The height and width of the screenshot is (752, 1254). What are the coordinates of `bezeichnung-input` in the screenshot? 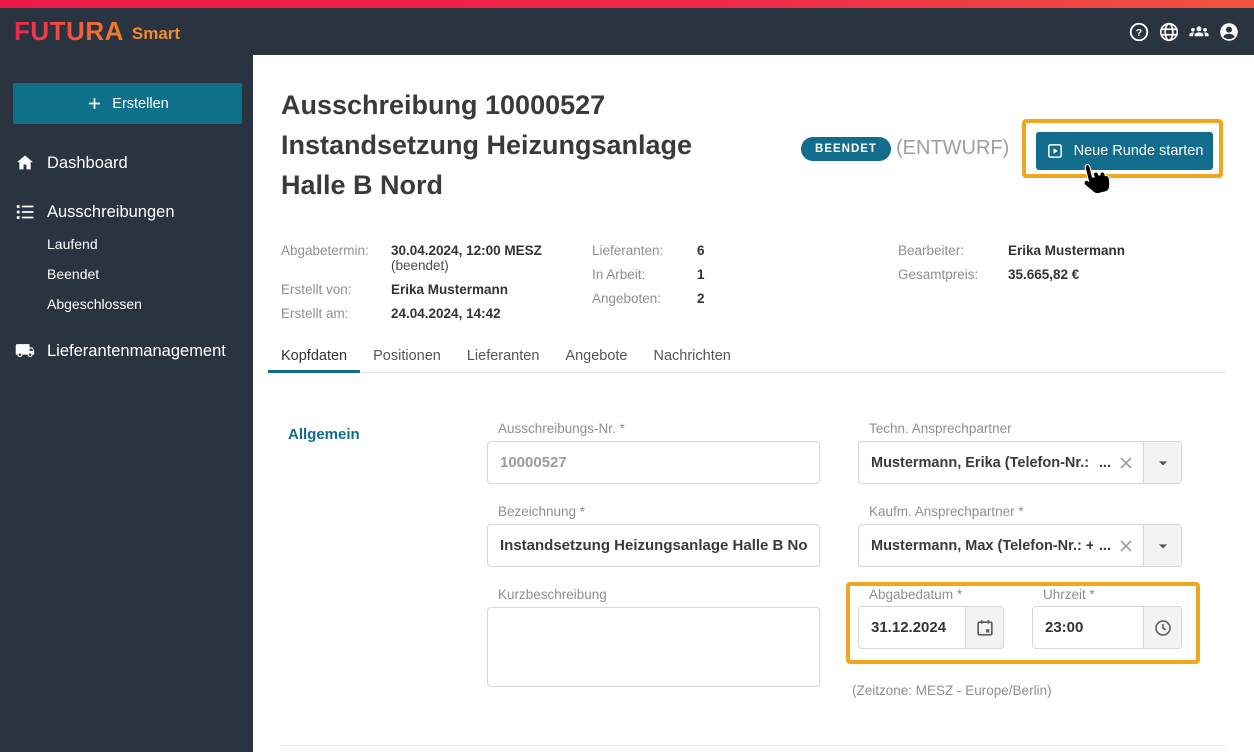 It's located at (653, 545).